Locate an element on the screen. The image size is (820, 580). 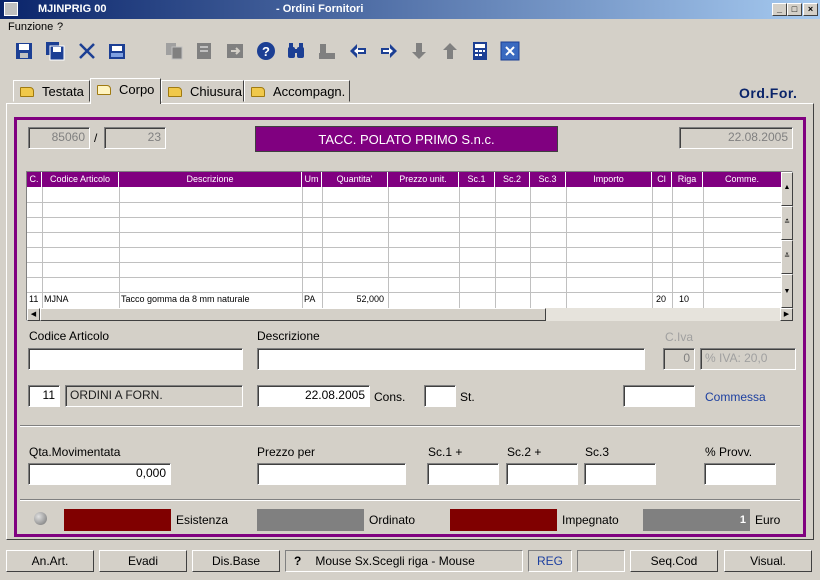
qta-movimentata-input: 0,000 is located at coordinates (99, 474).